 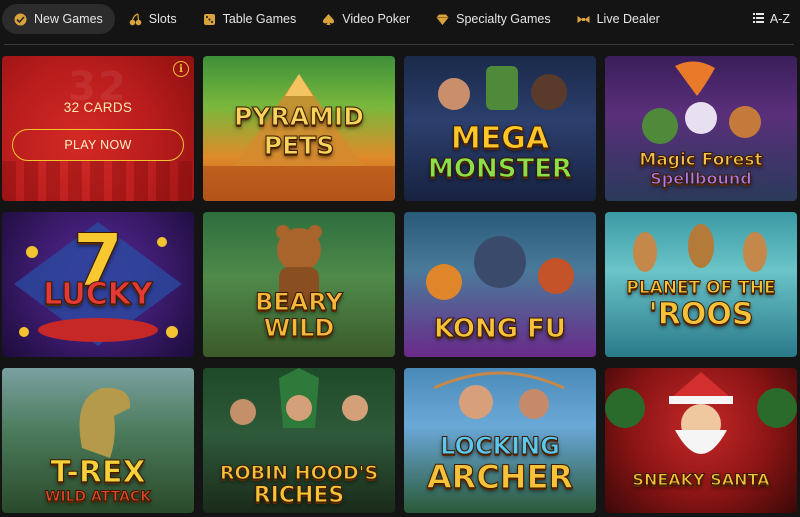 I want to click on game-tile-pyramid-pets: Pyramid Pets, so click(x=299, y=128).